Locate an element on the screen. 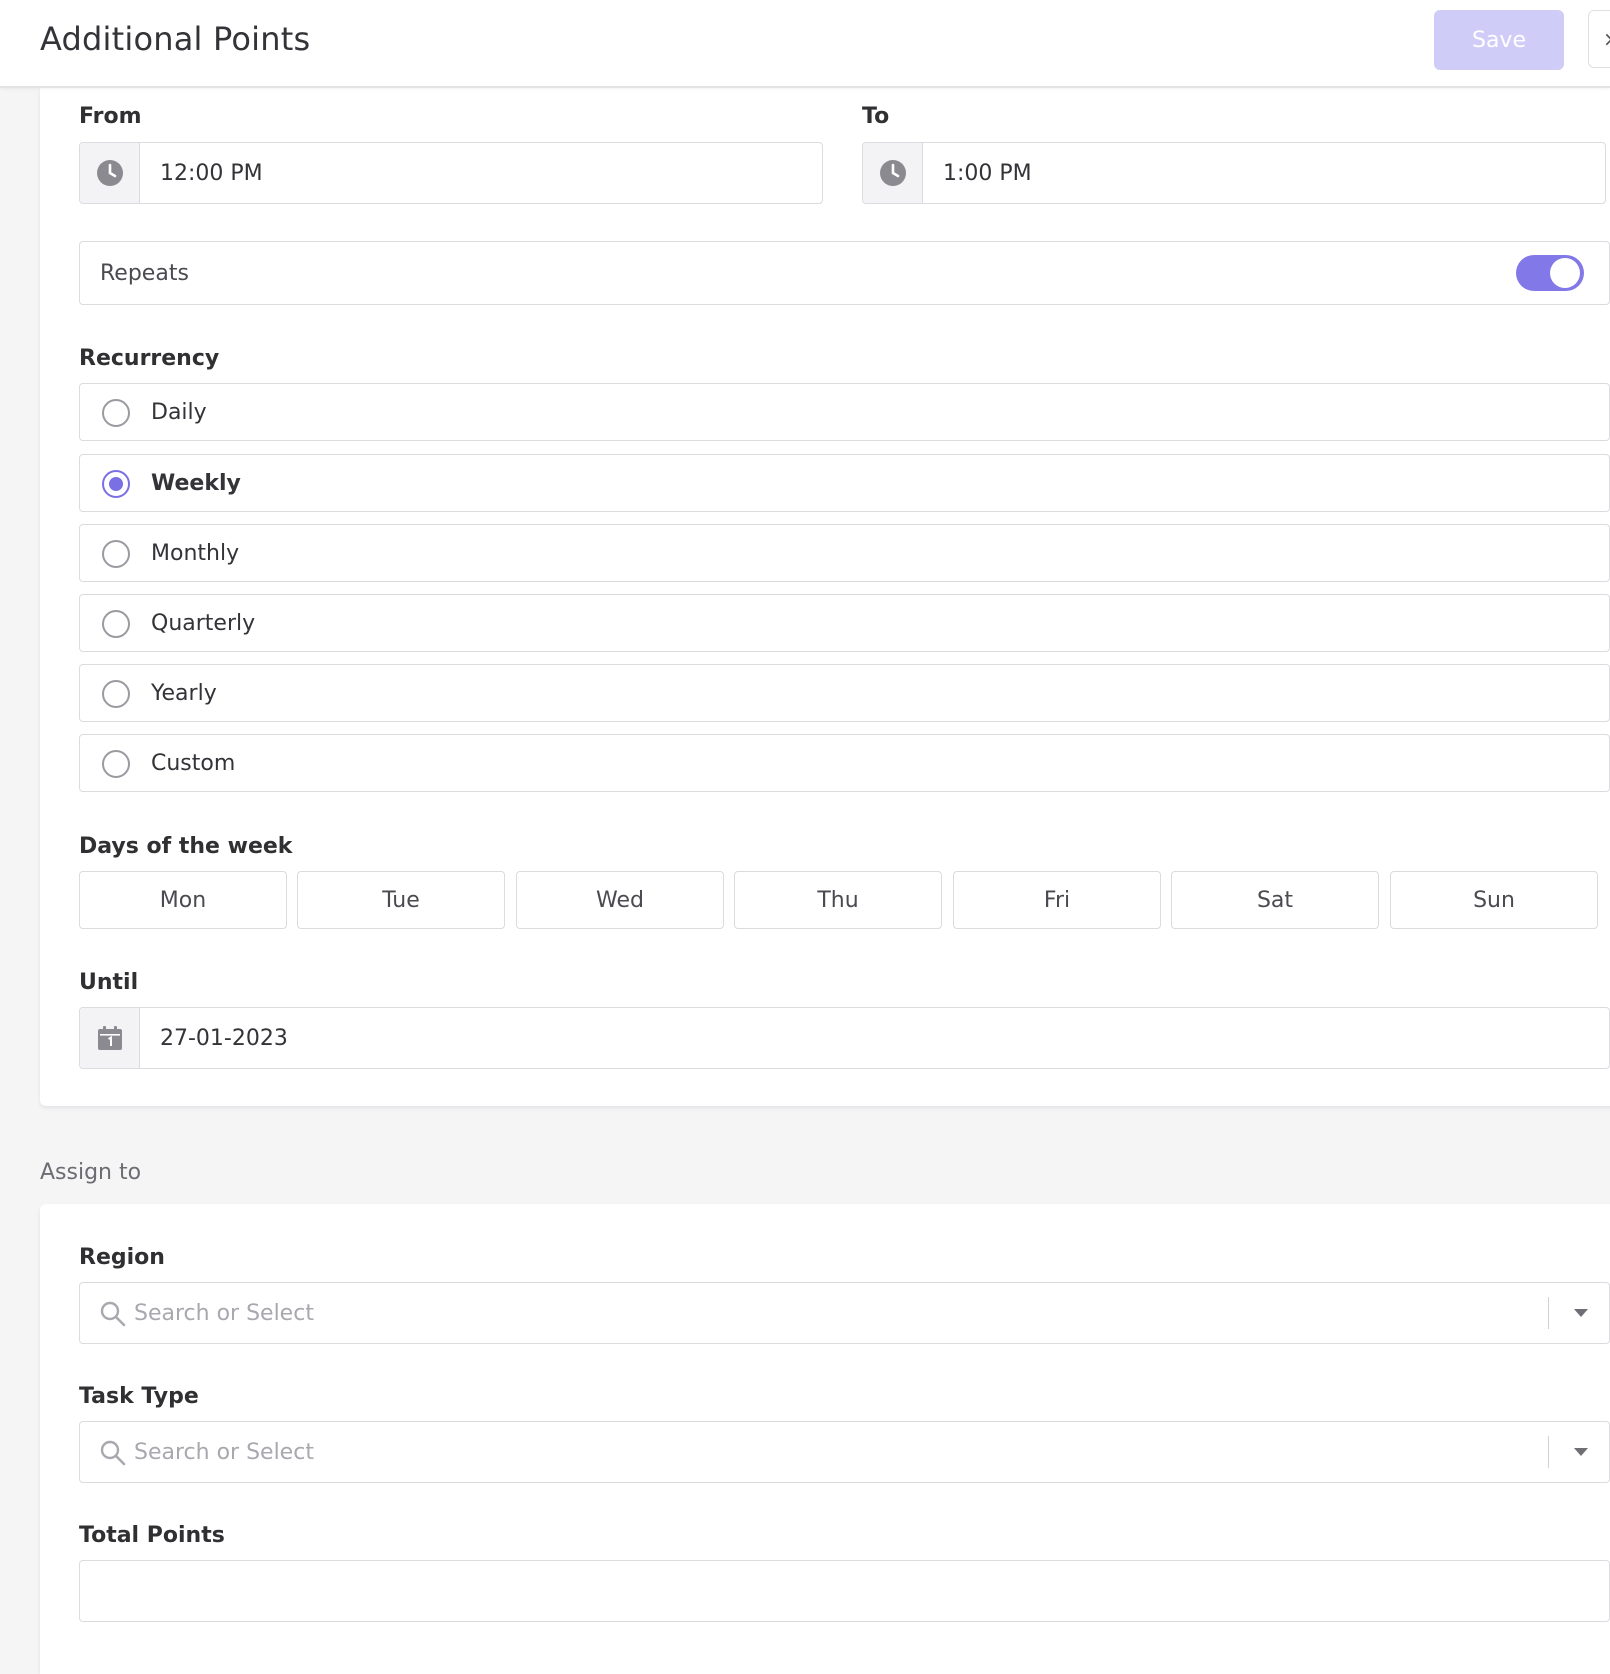  to-label: To is located at coordinates (876, 116).